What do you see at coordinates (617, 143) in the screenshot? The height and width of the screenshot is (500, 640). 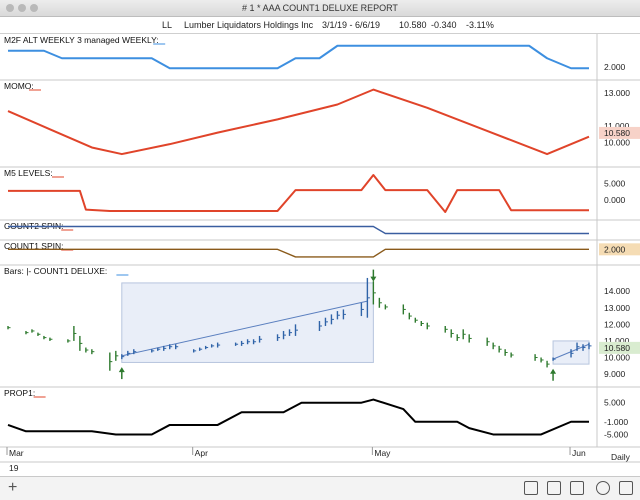 I see `momo-ytick-label: 10.000` at bounding box center [617, 143].